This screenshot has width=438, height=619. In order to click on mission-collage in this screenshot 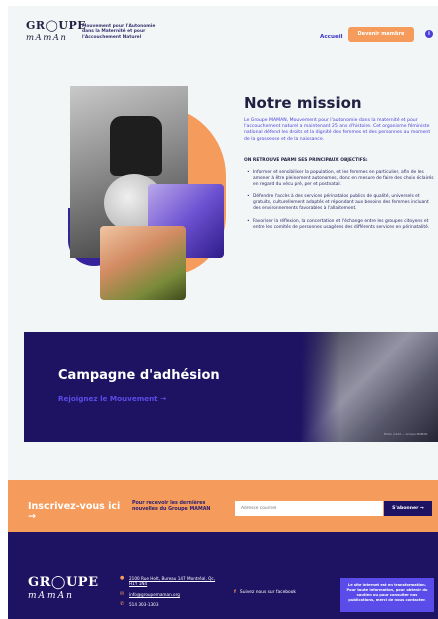, I will do `click(148, 196)`.